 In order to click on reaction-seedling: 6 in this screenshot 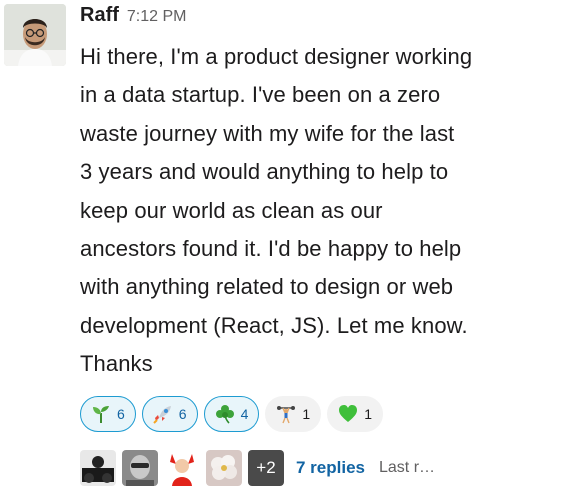, I will do `click(108, 413)`.